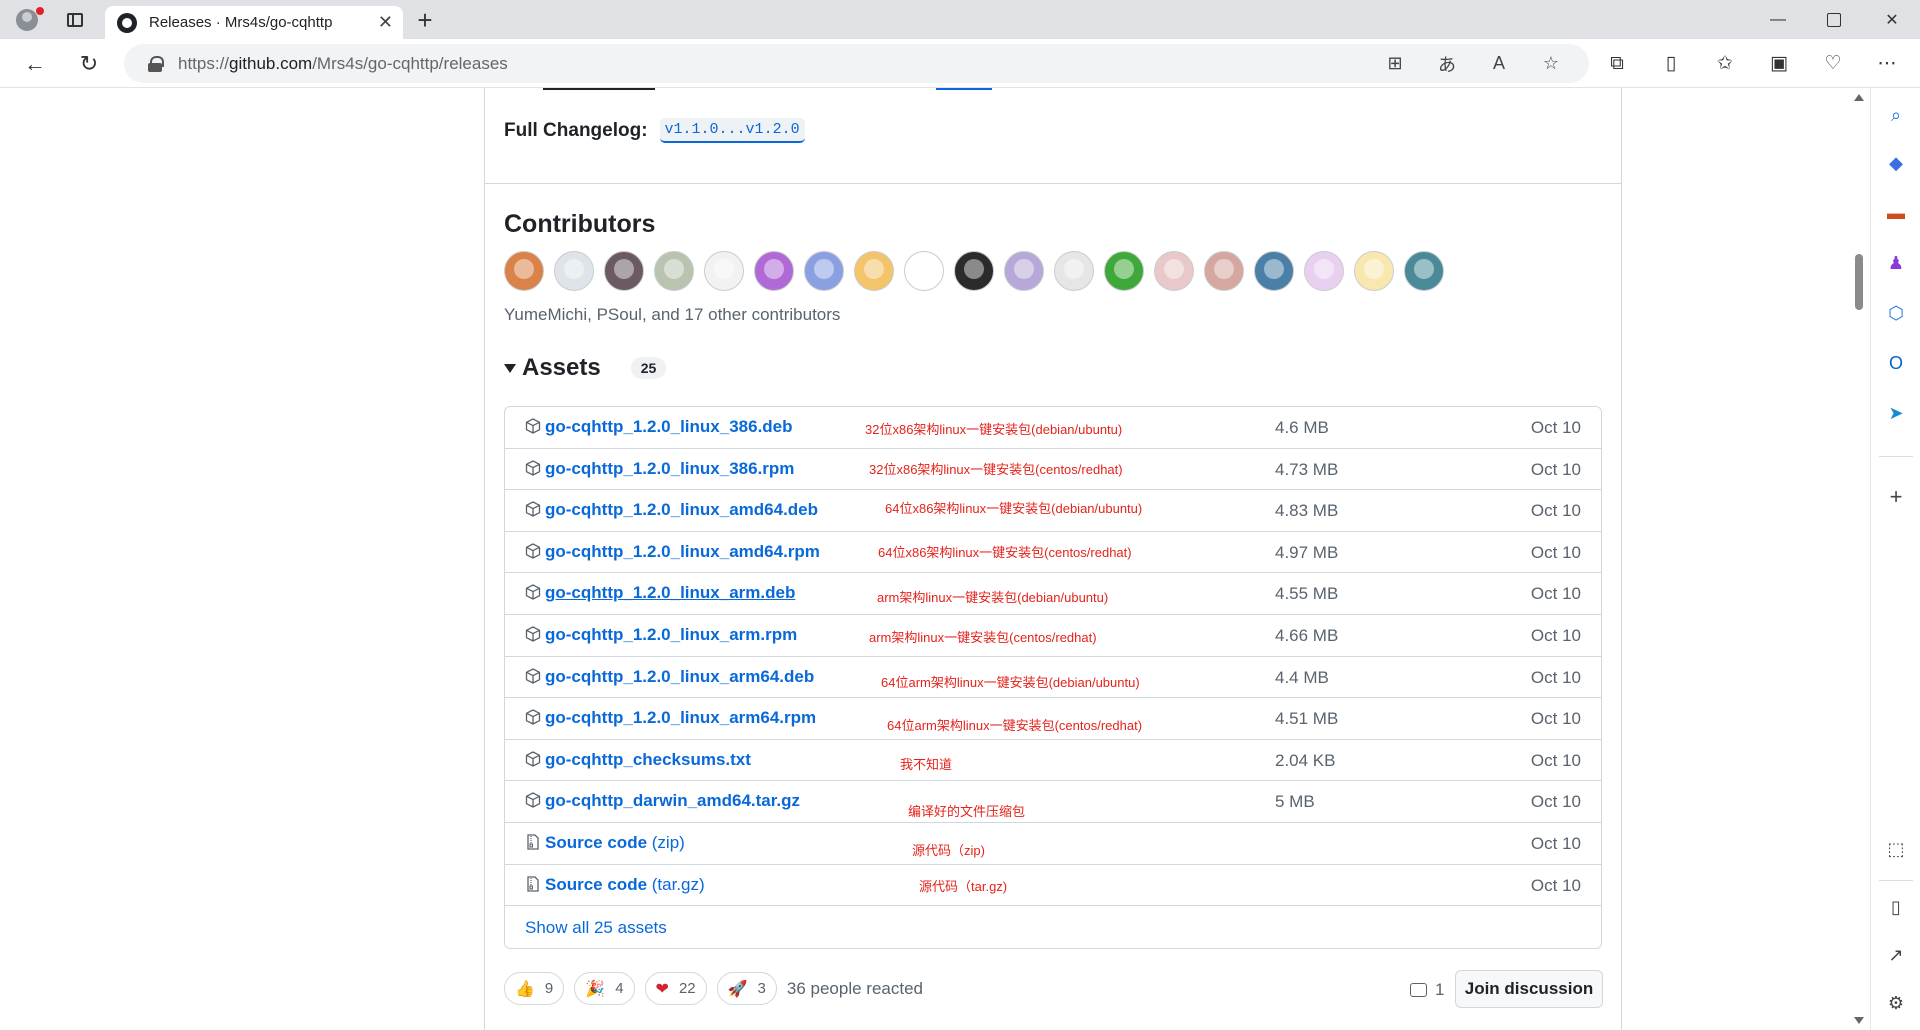 The image size is (1920, 1030). Describe the element at coordinates (1859, 559) in the screenshot. I see `page-scrollbar` at that location.